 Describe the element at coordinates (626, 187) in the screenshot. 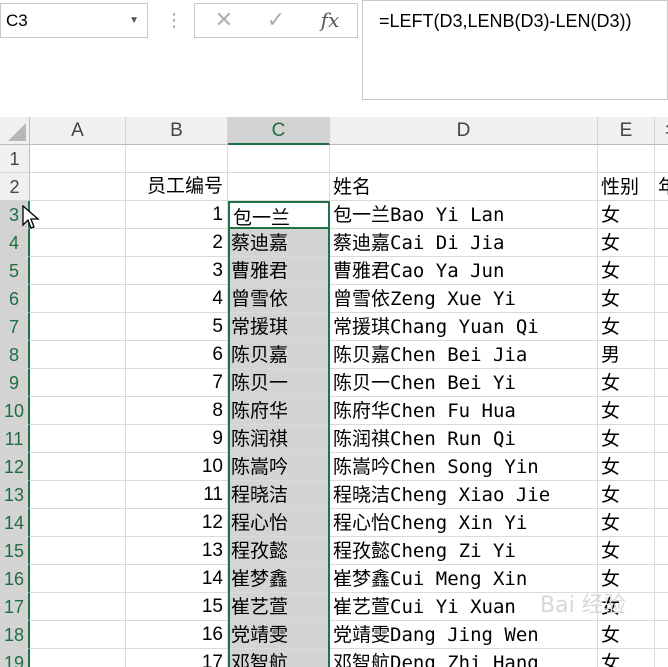

I see `cell-E: 性别` at that location.